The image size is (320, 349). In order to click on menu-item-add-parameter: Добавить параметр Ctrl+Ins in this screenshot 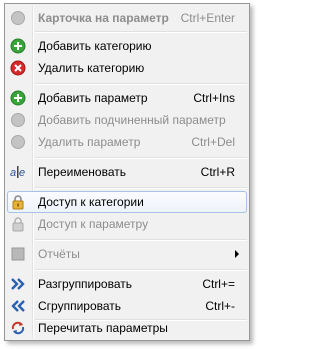, I will do `click(127, 98)`.